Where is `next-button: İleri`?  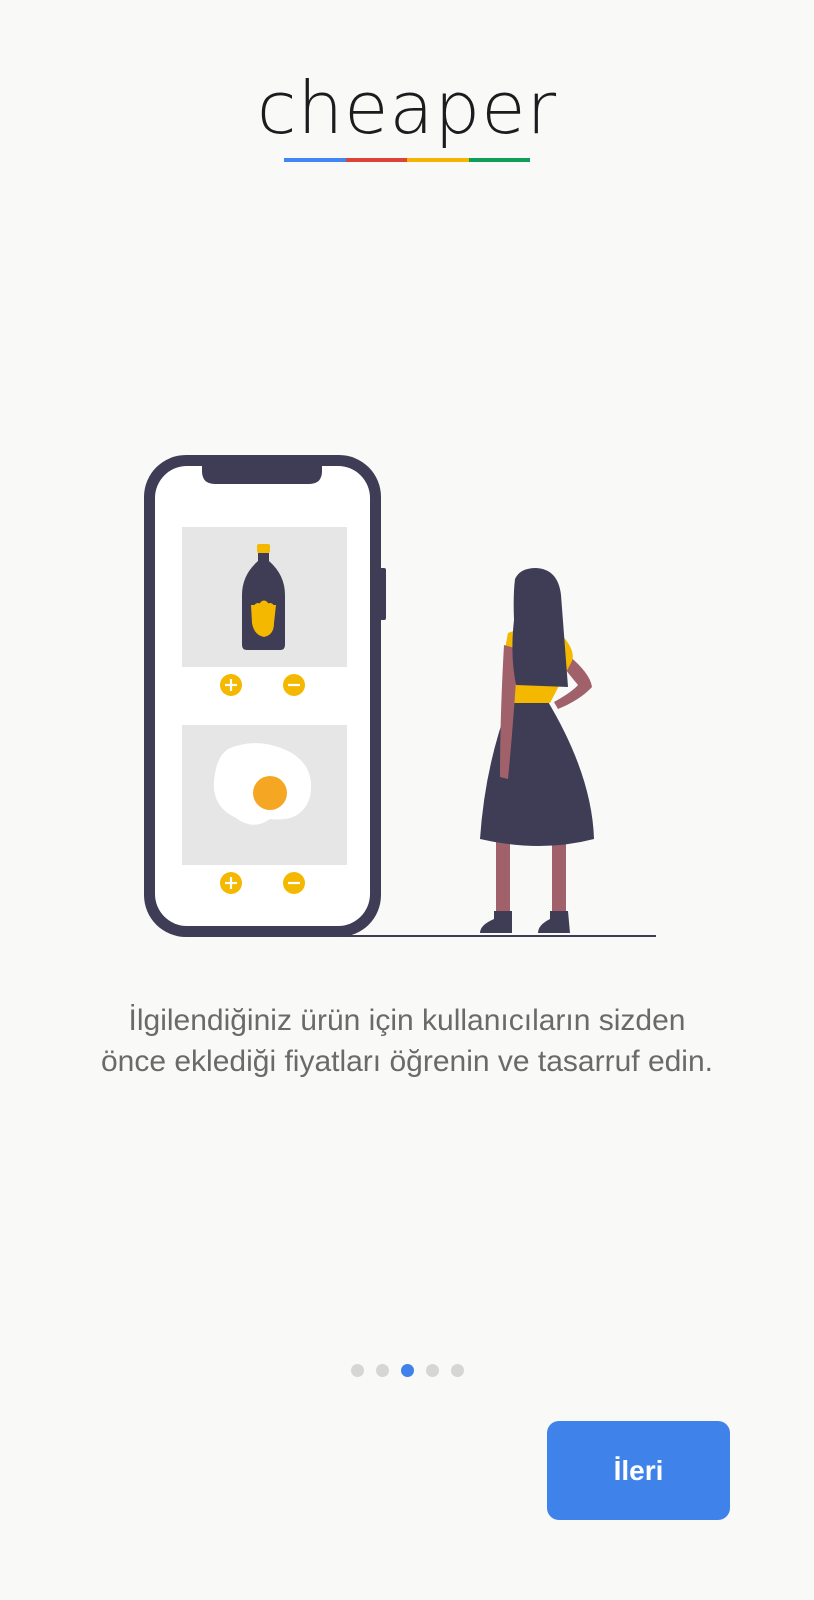 next-button: İleri is located at coordinates (638, 1470).